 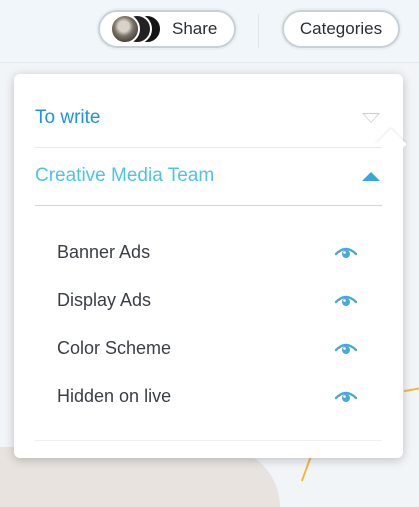 I want to click on categories-button: Categories, so click(x=341, y=29).